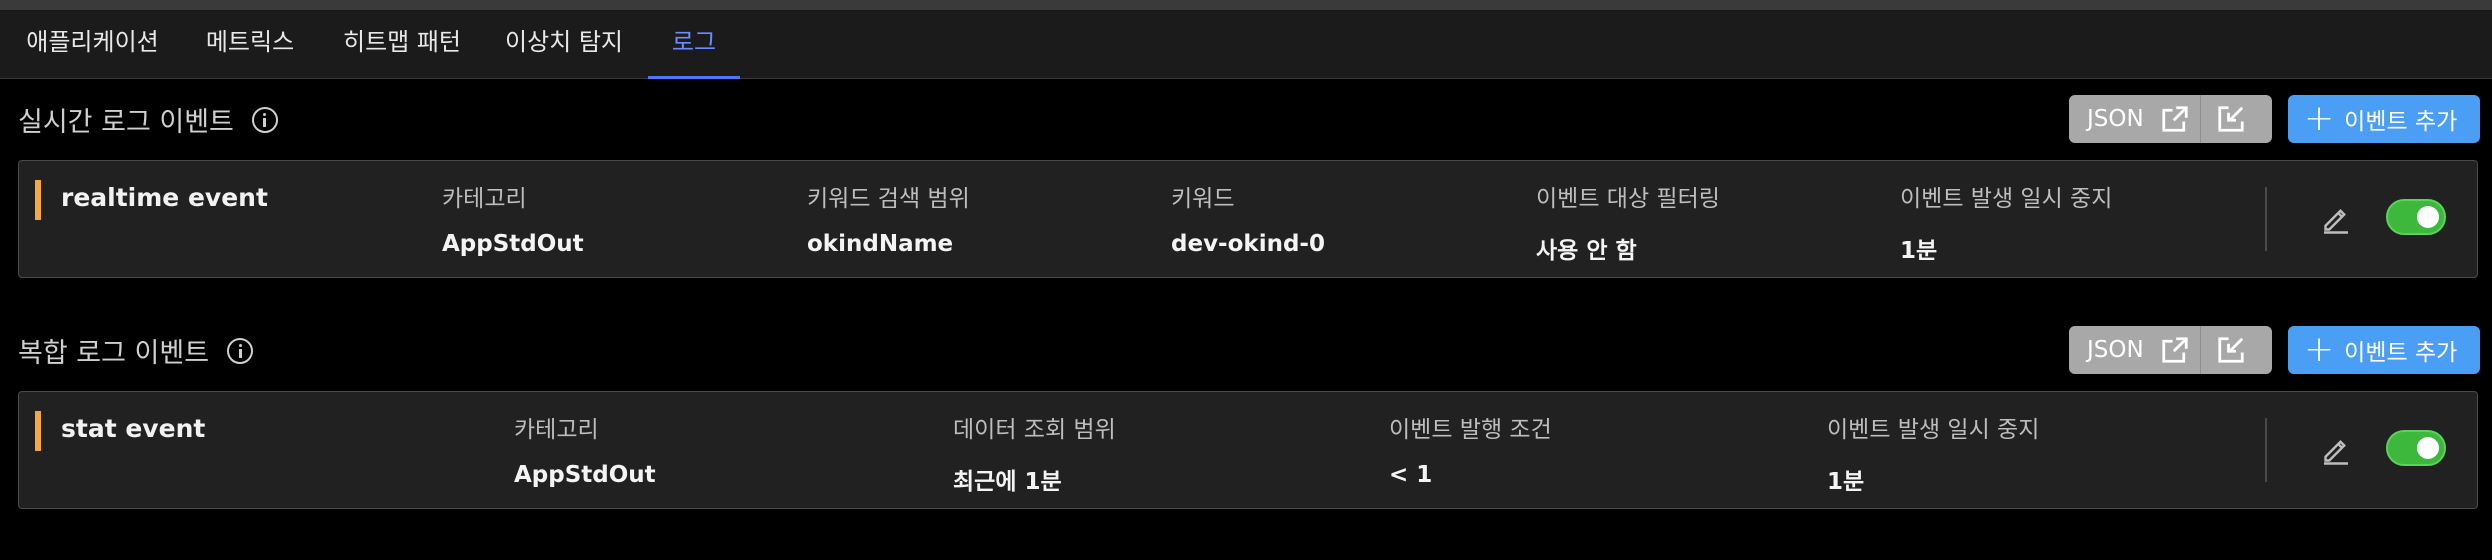 The width and height of the screenshot is (2492, 560). Describe the element at coordinates (1007, 482) in the screenshot. I see `field-value: 최근에 1분` at that location.